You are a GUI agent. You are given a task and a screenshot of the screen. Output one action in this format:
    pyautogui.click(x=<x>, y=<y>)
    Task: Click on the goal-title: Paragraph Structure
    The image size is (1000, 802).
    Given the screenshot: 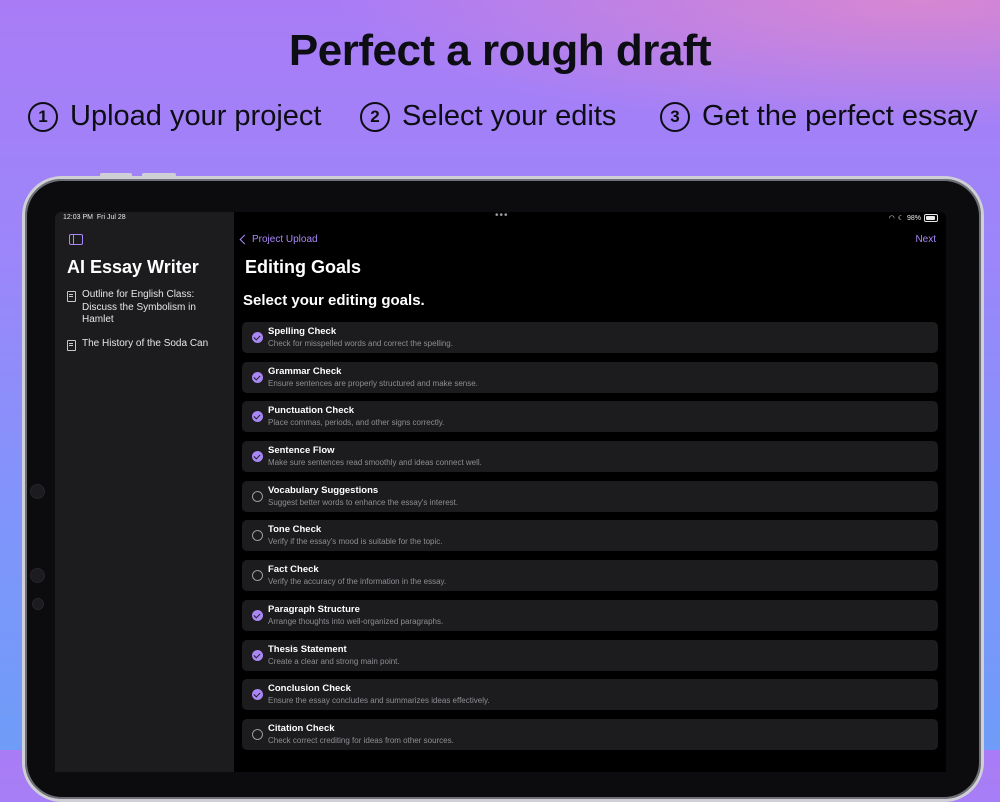 What is the action you would take?
    pyautogui.click(x=314, y=609)
    